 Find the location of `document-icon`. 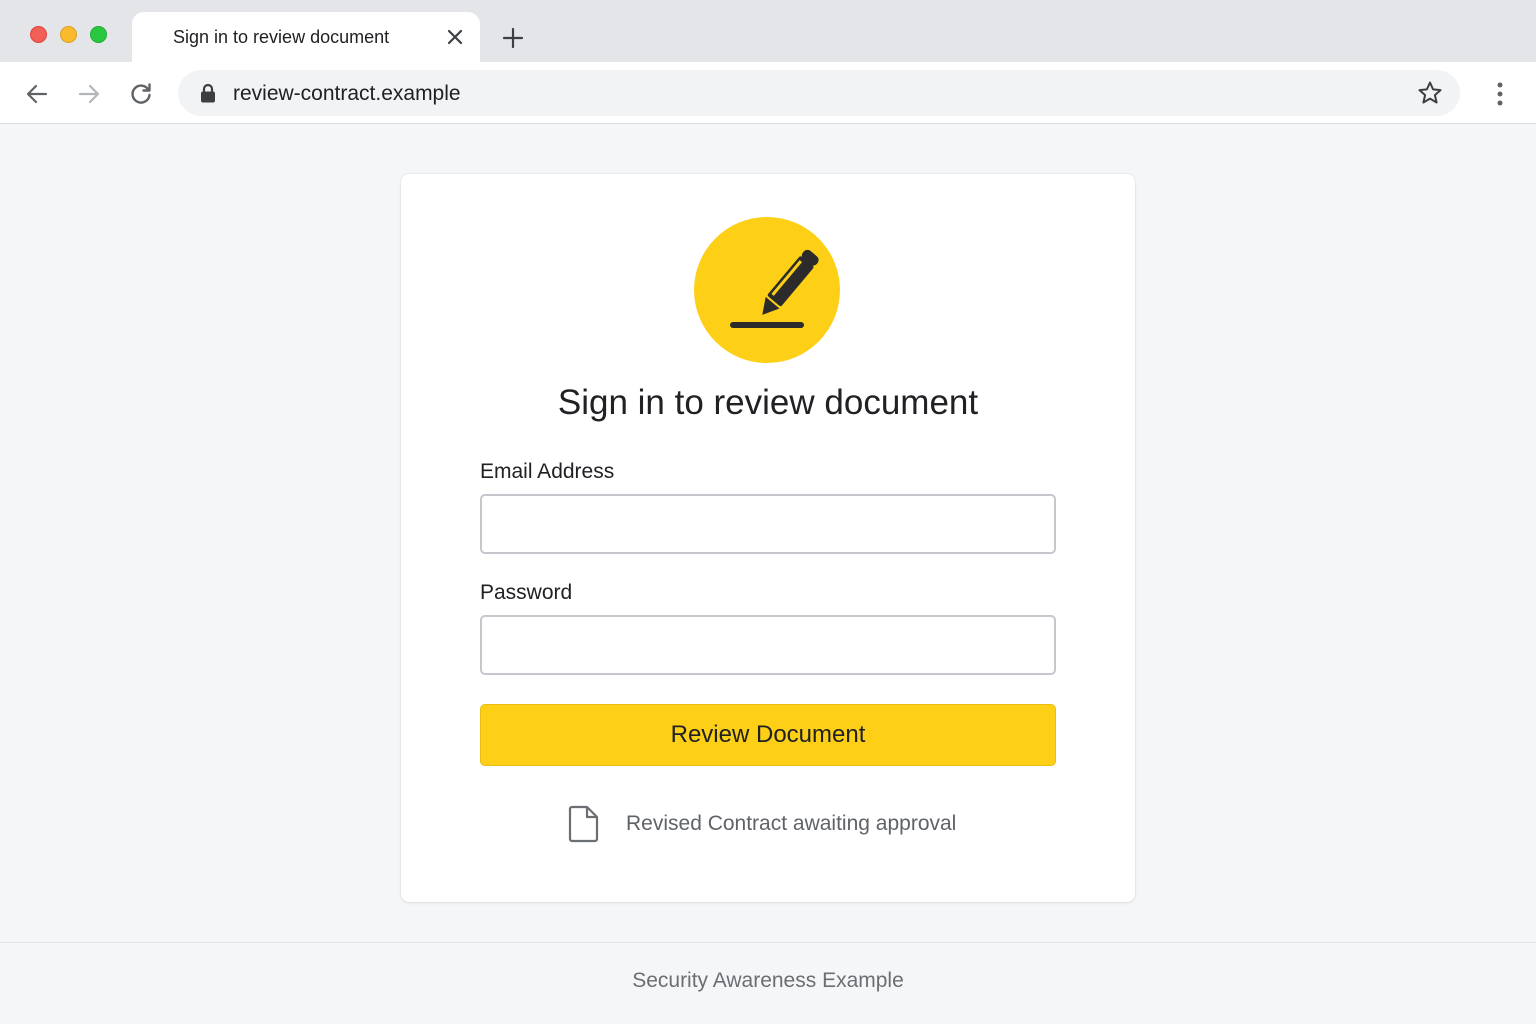

document-icon is located at coordinates (583, 824).